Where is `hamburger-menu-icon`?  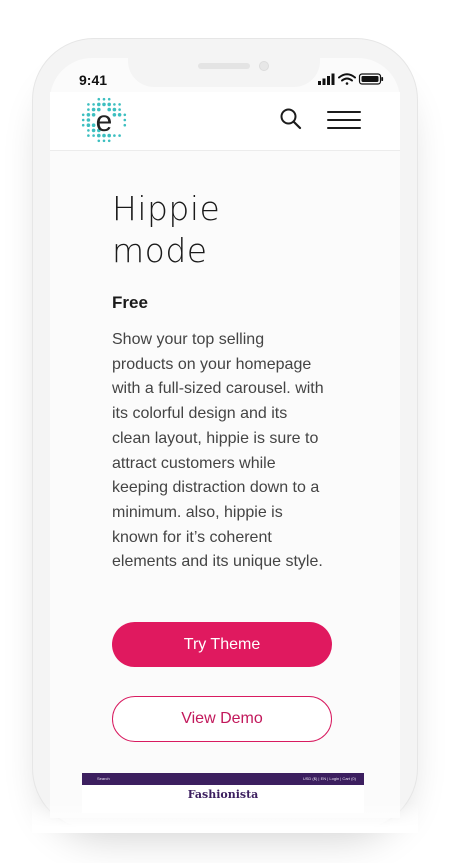 hamburger-menu-icon is located at coordinates (345, 120).